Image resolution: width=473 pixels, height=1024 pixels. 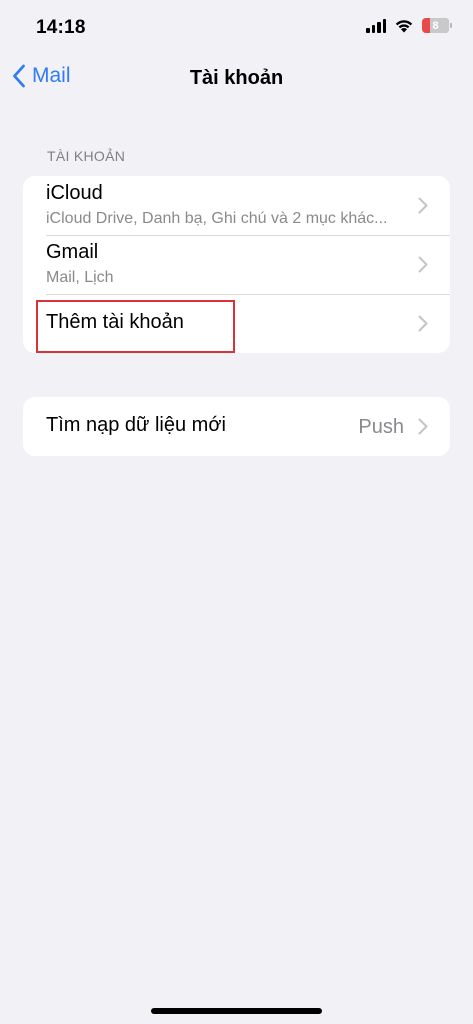 I want to click on section-header-accounts: TÀI KHOẢN, so click(x=86, y=156).